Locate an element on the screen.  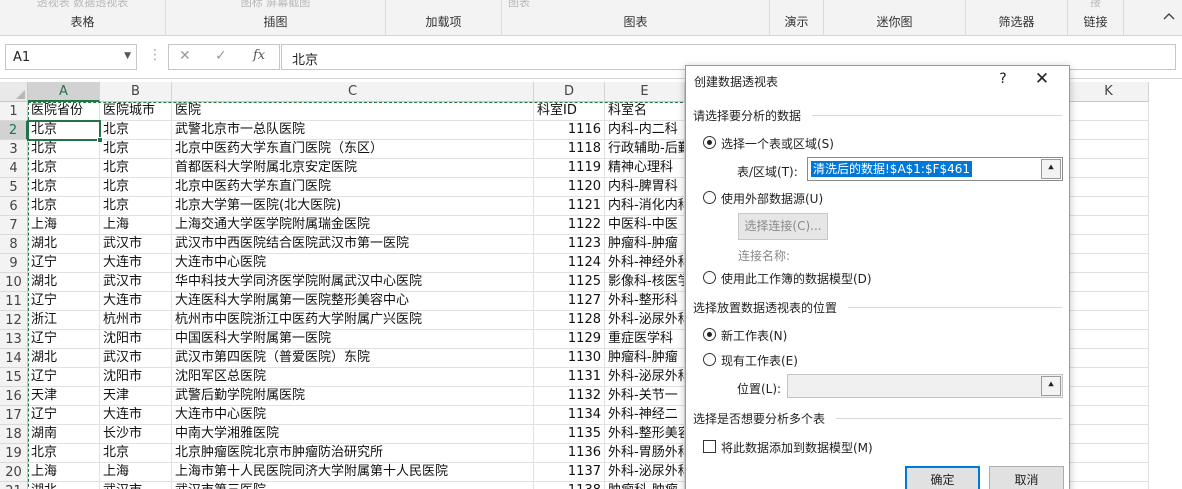
help-icon: ? is located at coordinates (1003, 79).